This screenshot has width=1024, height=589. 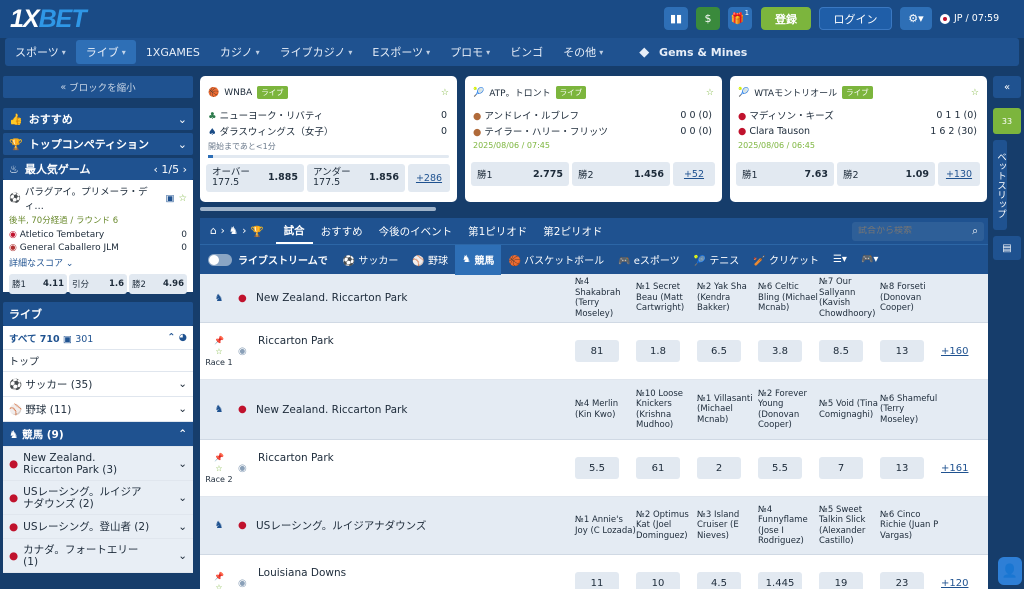 I want to click on top-row: トップ, so click(x=98, y=361).